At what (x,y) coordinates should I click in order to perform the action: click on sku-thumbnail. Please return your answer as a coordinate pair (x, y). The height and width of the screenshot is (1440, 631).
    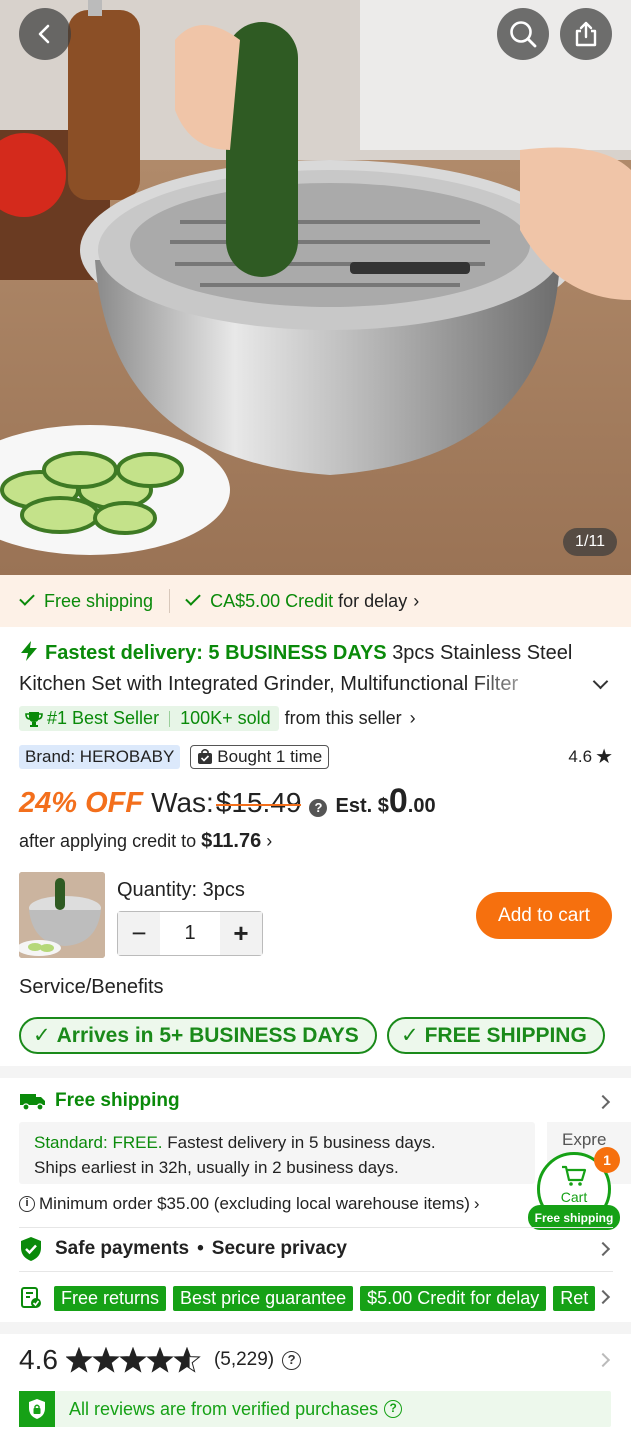
    Looking at the image, I should click on (62, 915).